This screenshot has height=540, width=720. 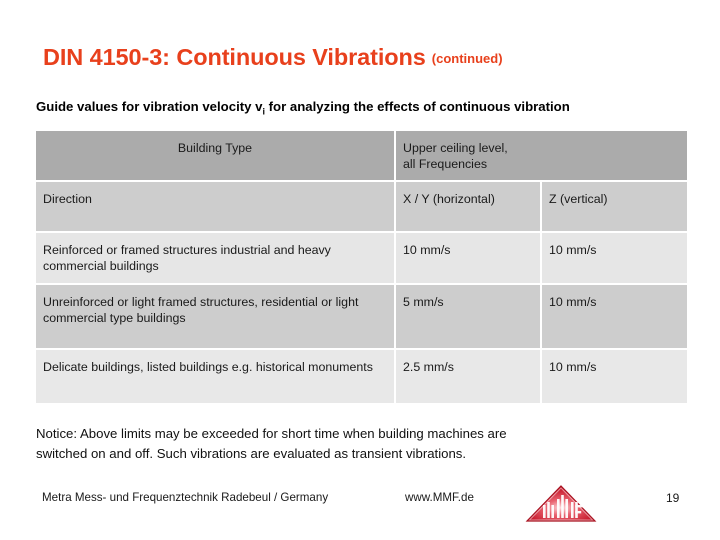 I want to click on row-value-z-direction: Z (vertical), so click(x=614, y=207).